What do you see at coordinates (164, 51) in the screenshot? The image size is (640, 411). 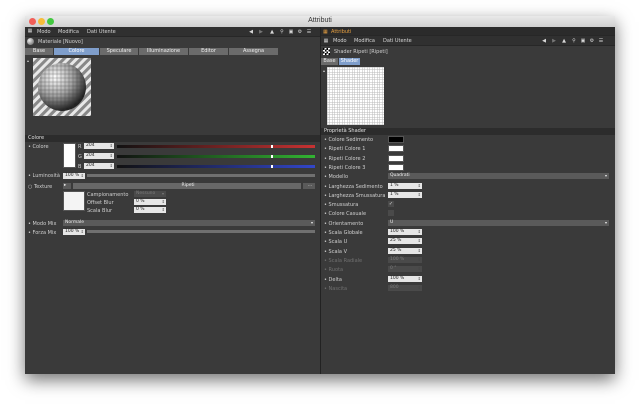 I see `tab-illuminazione: Illuminazione` at bounding box center [164, 51].